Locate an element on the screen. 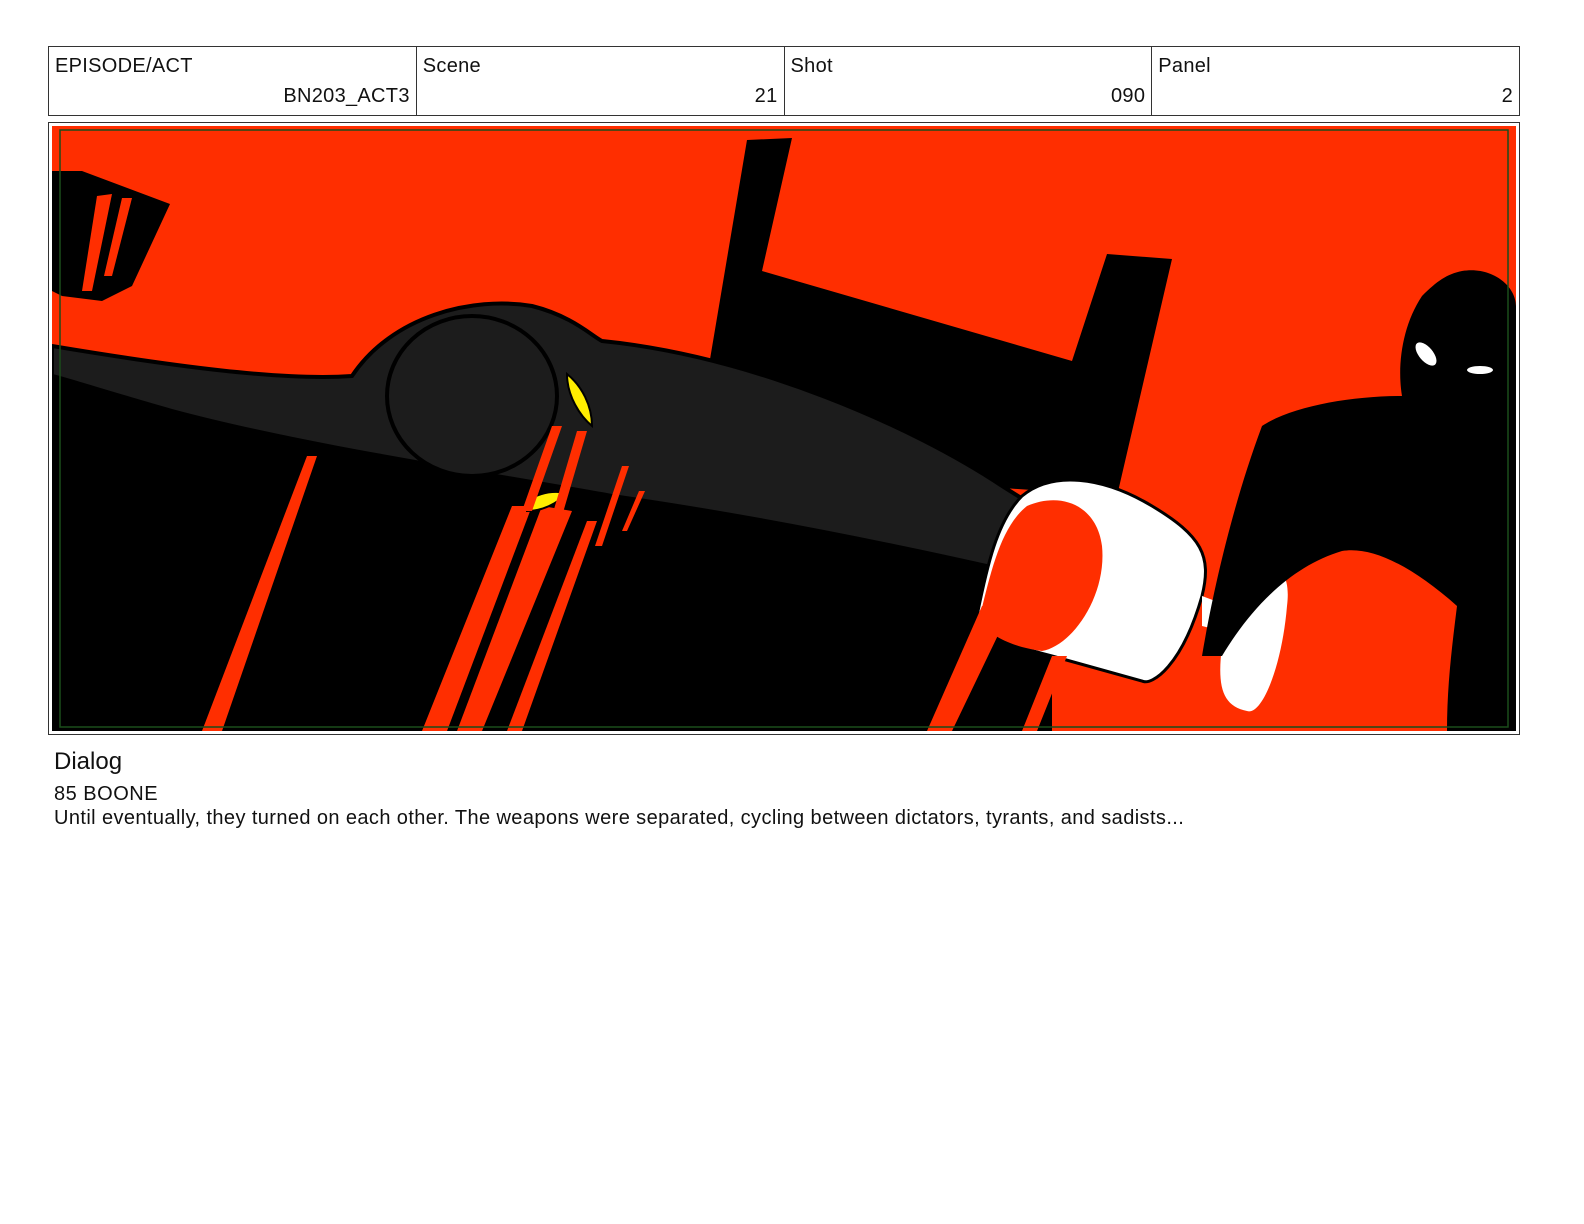 This screenshot has height=1224, width=1584. panel-value: 2 is located at coordinates (1507, 96).